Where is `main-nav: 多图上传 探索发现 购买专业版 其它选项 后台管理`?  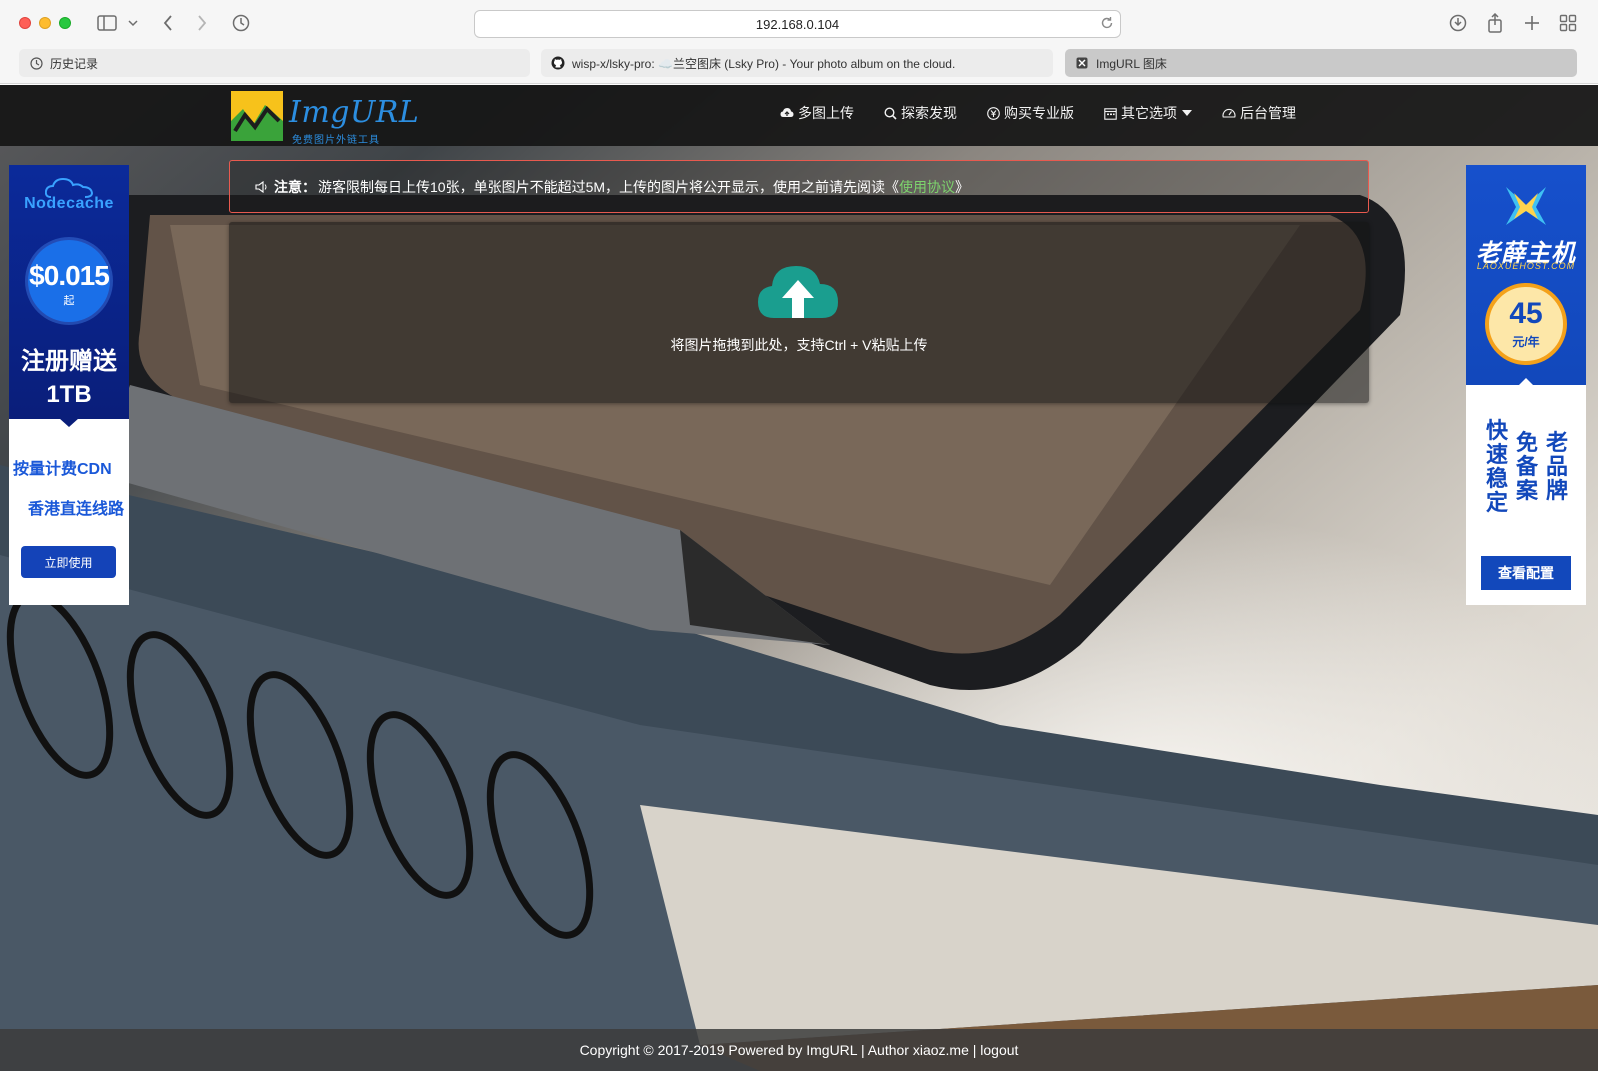 main-nav: 多图上传 探索发现 购买专业版 其它选项 后台管理 is located at coordinates (1053, 113).